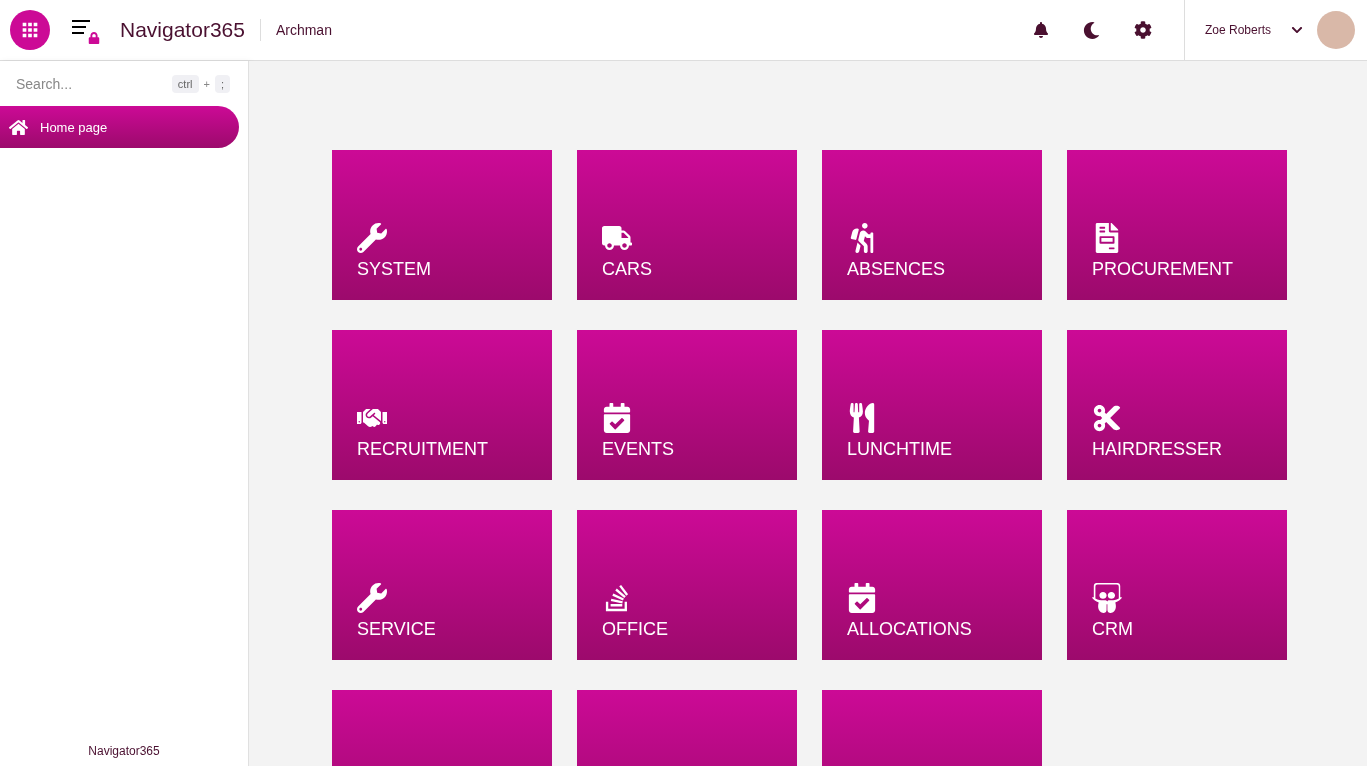 The width and height of the screenshot is (1367, 766). Describe the element at coordinates (206, 84) in the screenshot. I see `plus-sign: +` at that location.